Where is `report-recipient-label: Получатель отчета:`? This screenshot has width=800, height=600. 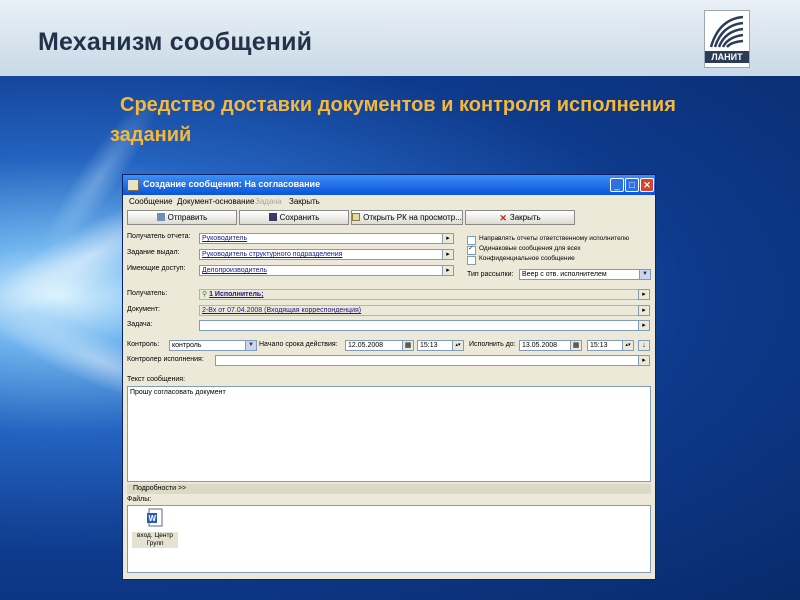 report-recipient-label: Получатель отчета: is located at coordinates (159, 236).